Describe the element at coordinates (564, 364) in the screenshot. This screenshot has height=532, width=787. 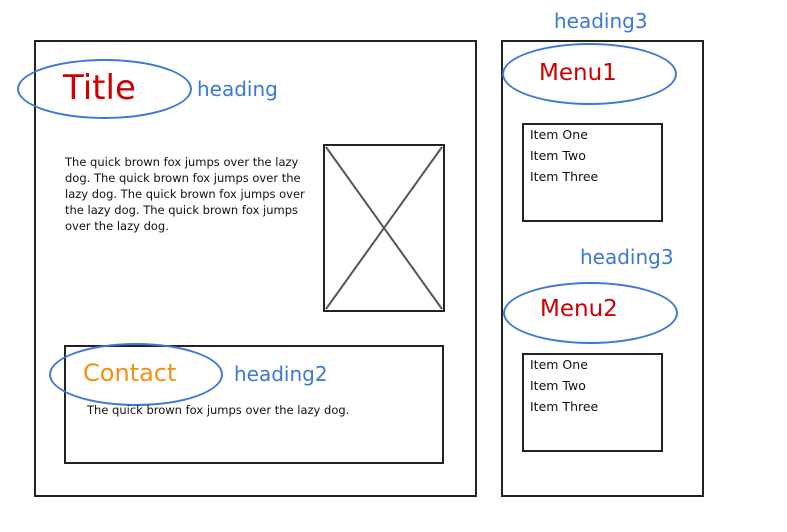
I see `menu2-item-one: Item One` at that location.